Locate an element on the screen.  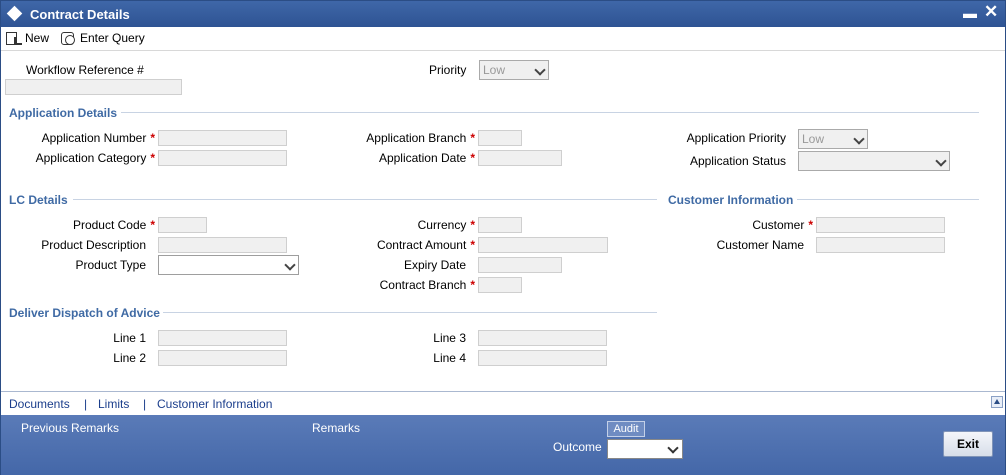
window-diamond-icon is located at coordinates (14, 13).